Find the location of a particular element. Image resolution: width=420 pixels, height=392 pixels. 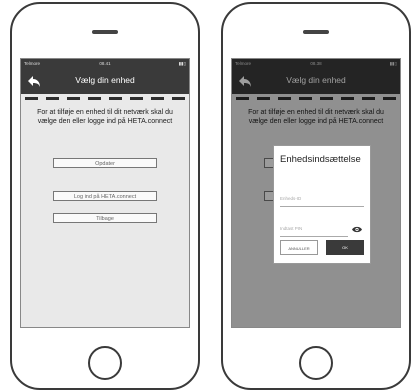

page-title: Vælg din enhed is located at coordinates (105, 80).